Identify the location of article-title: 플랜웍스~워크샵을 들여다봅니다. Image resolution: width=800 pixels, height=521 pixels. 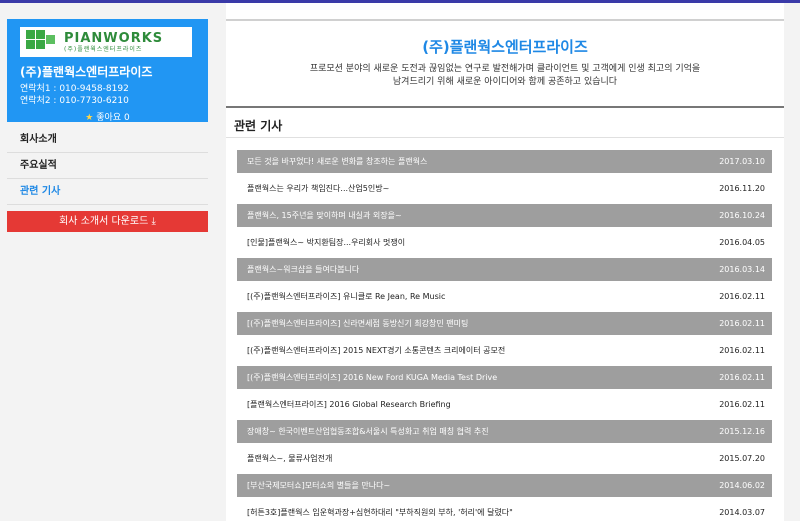
(303, 269).